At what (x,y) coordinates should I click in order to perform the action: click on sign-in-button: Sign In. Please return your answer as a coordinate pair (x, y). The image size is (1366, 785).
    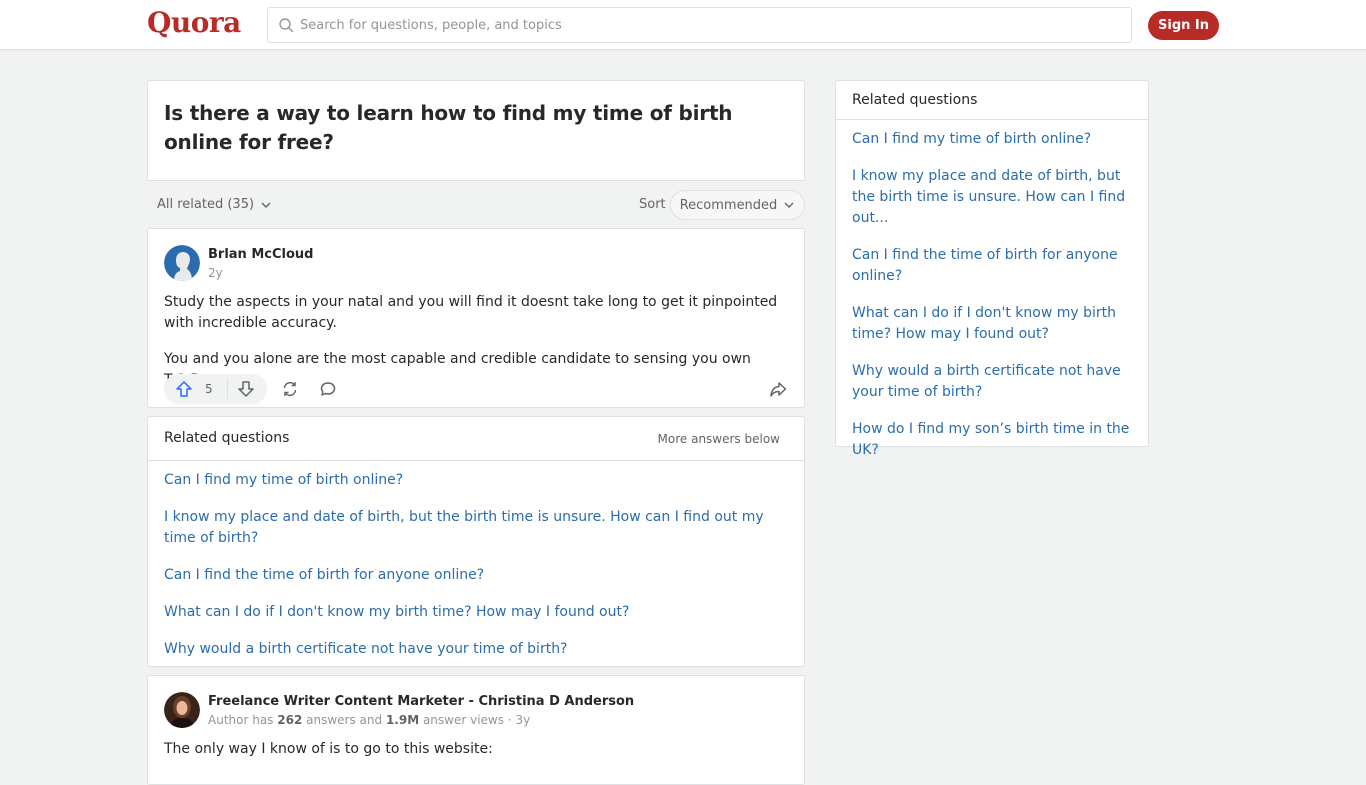
    Looking at the image, I should click on (1183, 25).